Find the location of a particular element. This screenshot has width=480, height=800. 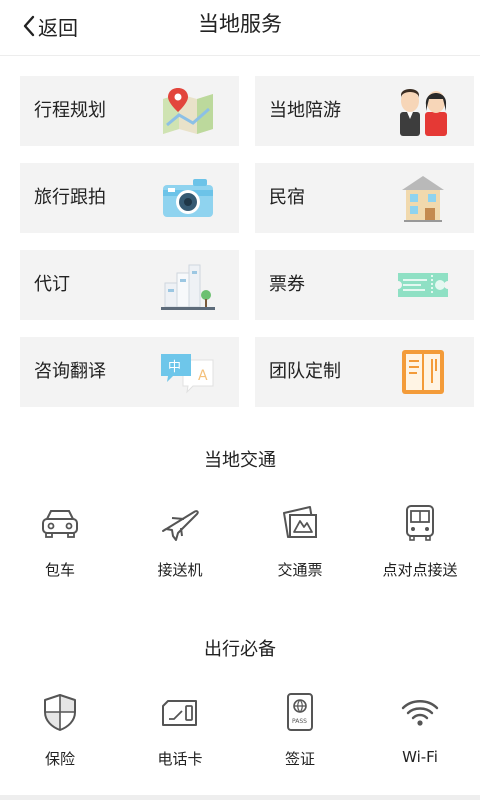

shield-icon is located at coordinates (60, 712).